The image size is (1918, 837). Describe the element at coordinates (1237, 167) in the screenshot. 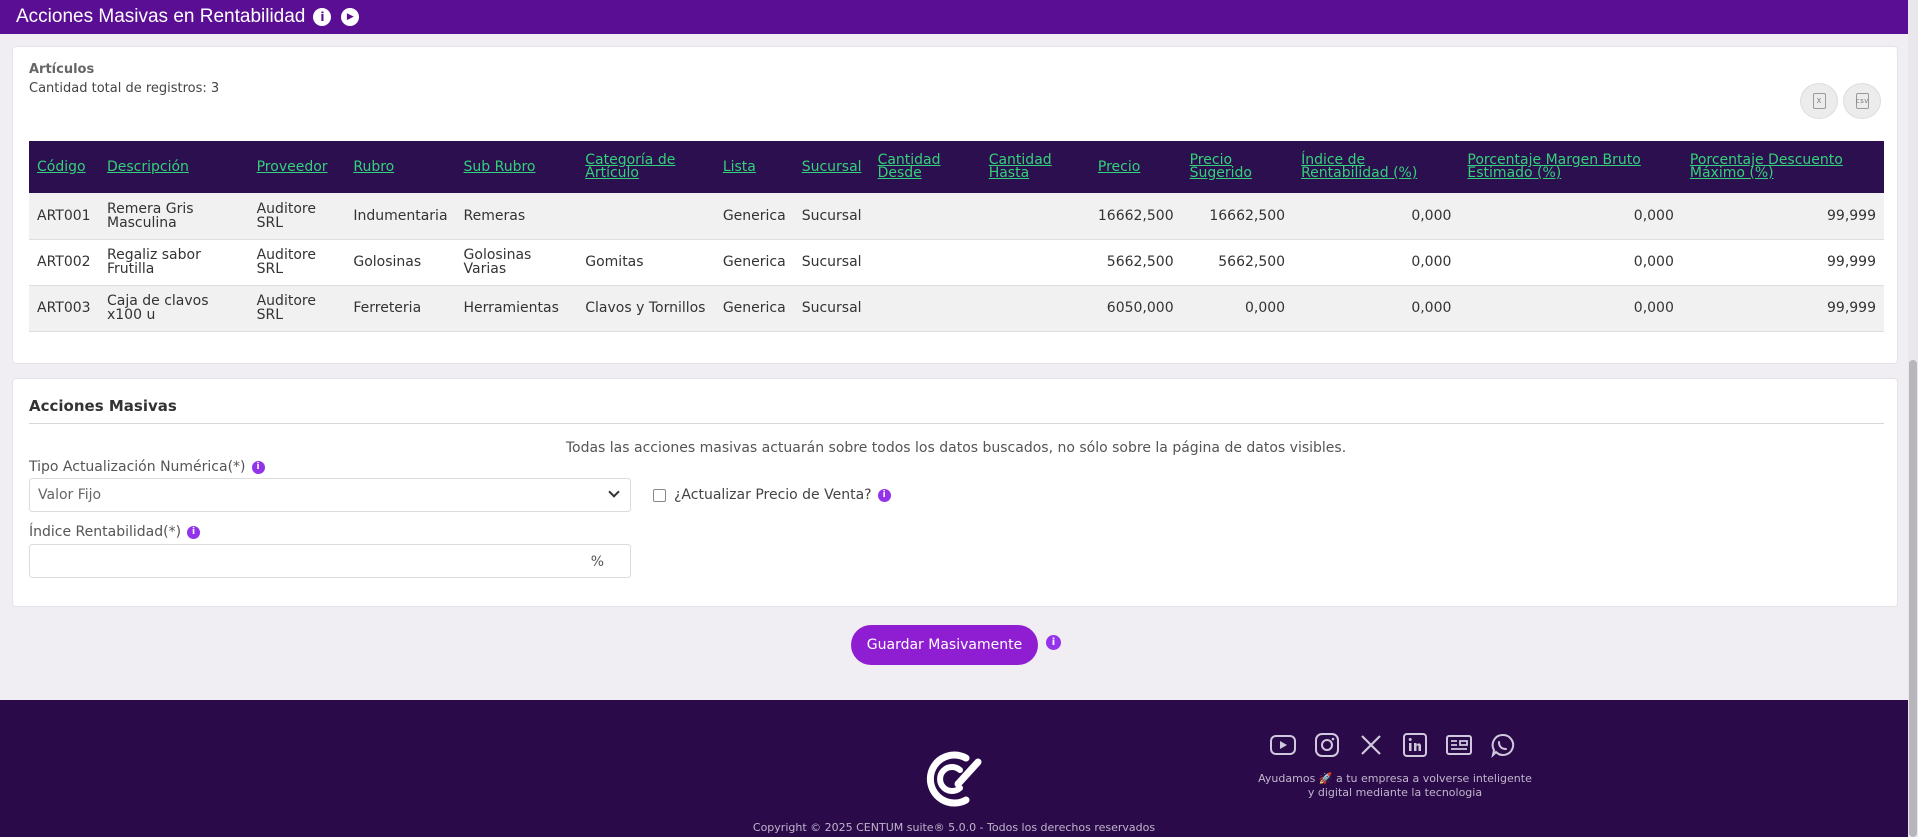

I see `column-header-precio-sugerido: Precio Sugerido` at that location.